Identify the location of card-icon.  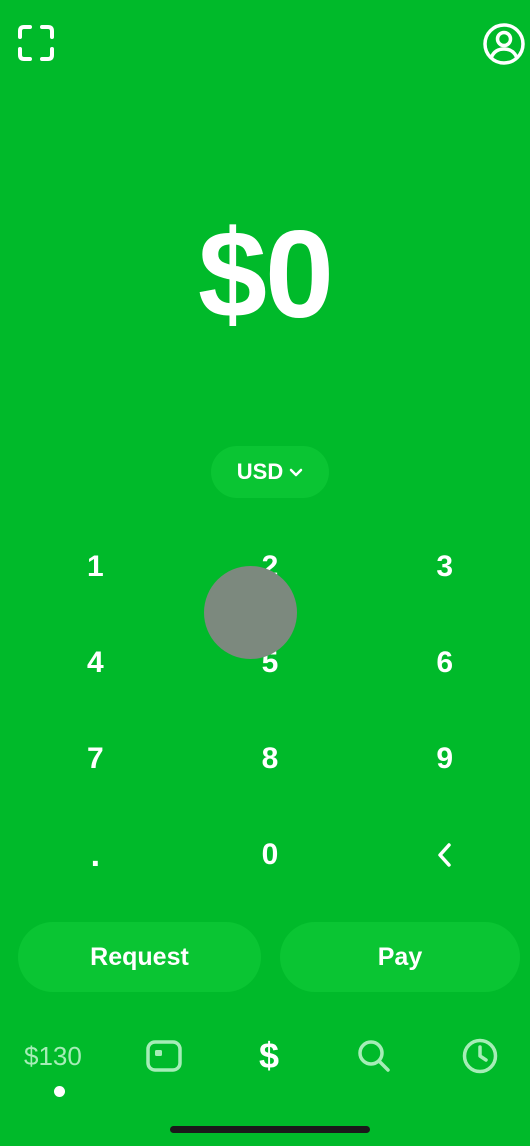
(164, 1056).